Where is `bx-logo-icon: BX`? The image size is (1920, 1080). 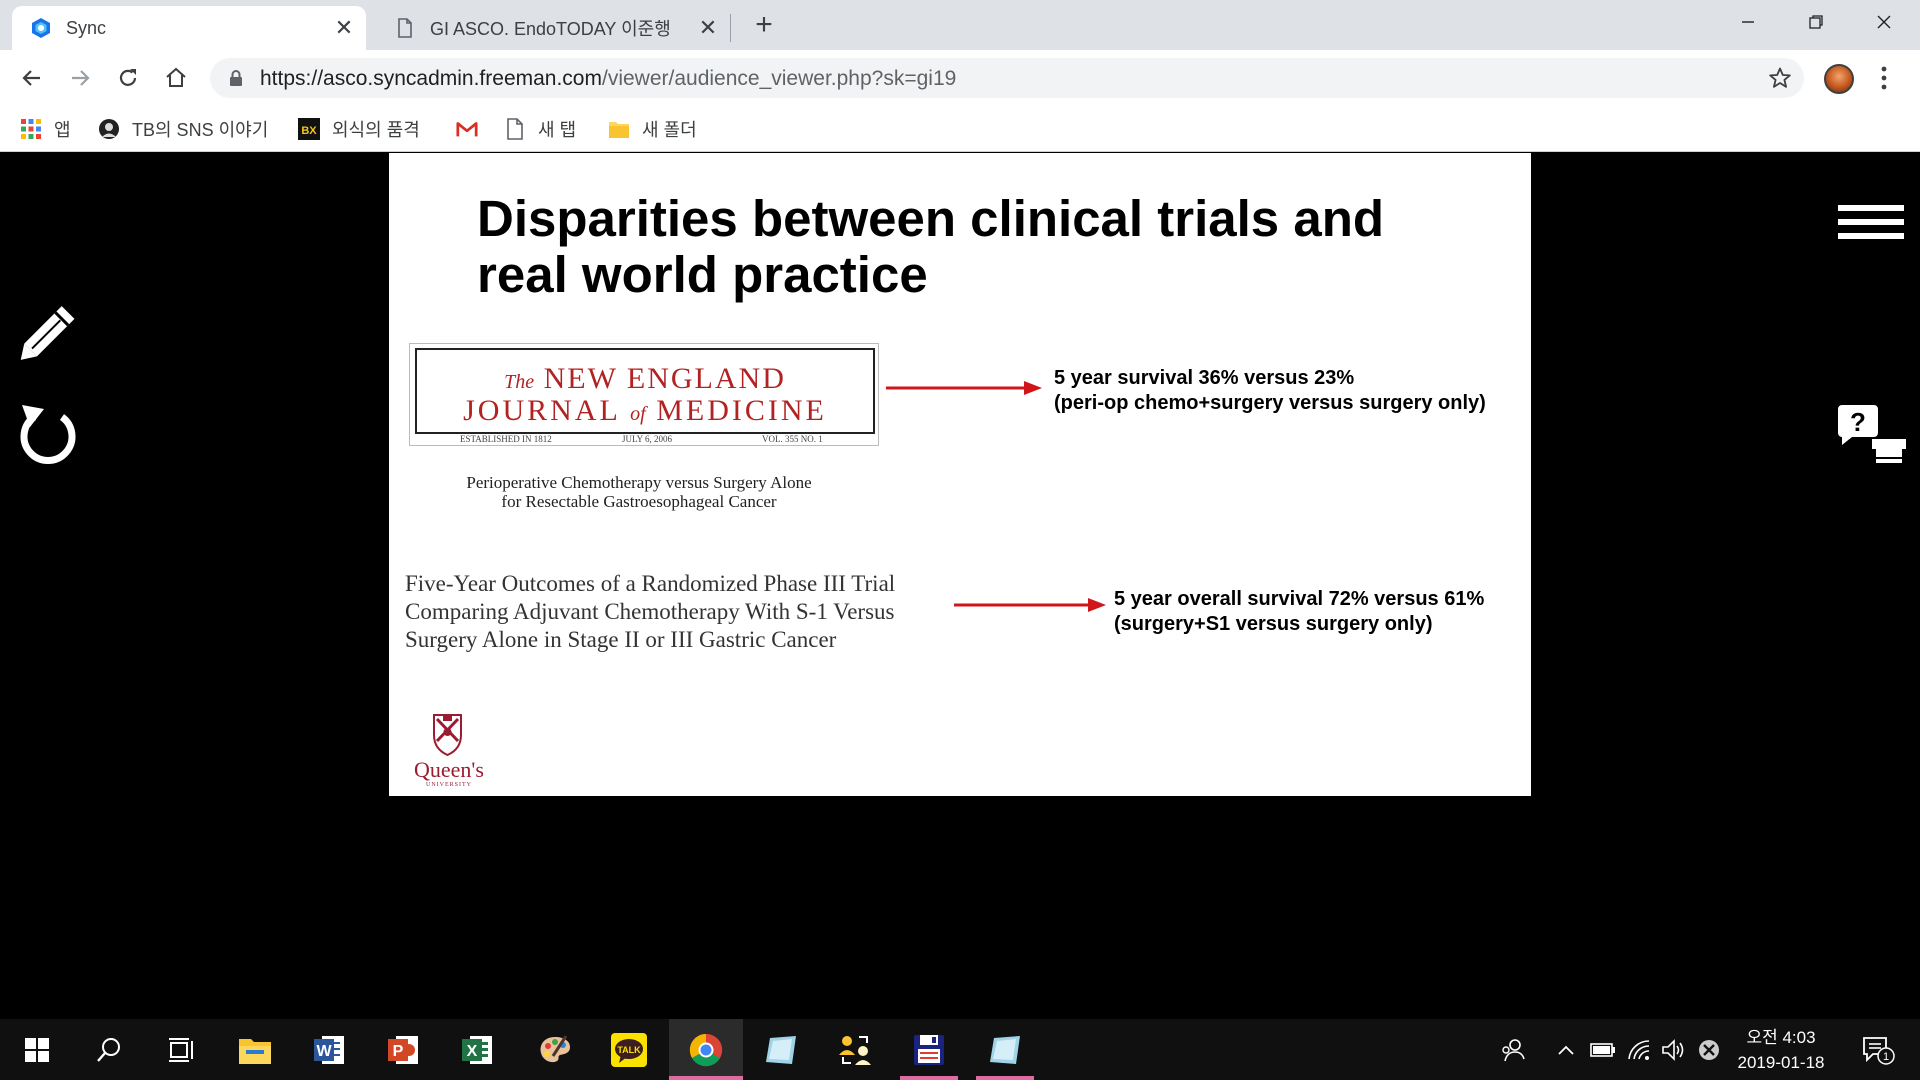
bx-logo-icon: BX is located at coordinates (309, 129).